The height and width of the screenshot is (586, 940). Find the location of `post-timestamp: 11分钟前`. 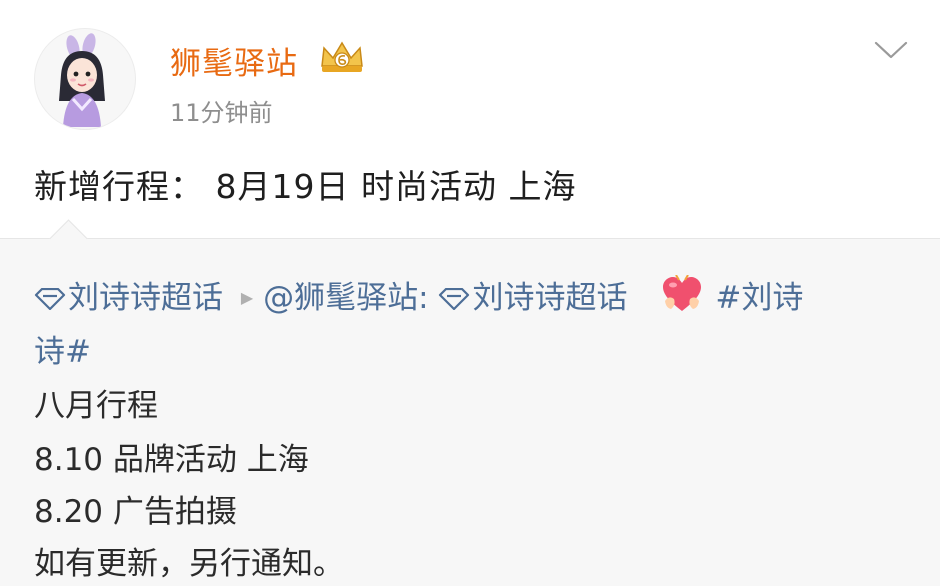

post-timestamp: 11分钟前 is located at coordinates (221, 113).